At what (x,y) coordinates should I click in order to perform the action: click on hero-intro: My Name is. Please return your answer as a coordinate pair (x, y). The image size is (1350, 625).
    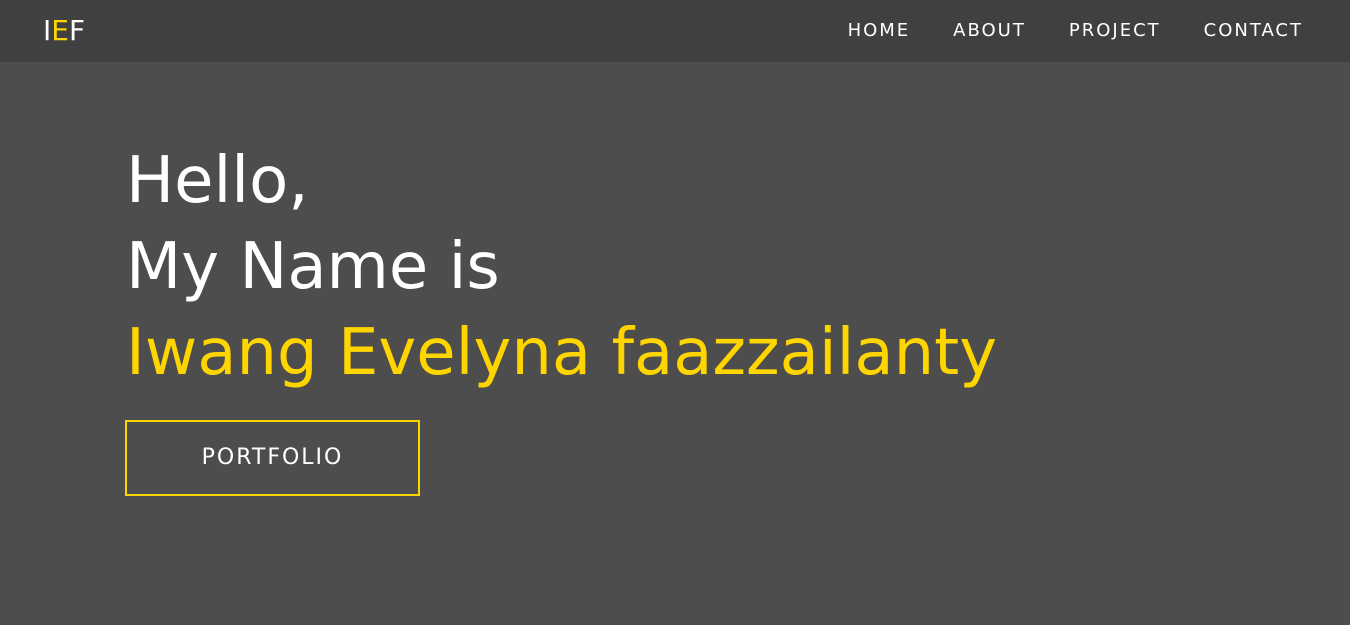
    Looking at the image, I should click on (313, 267).